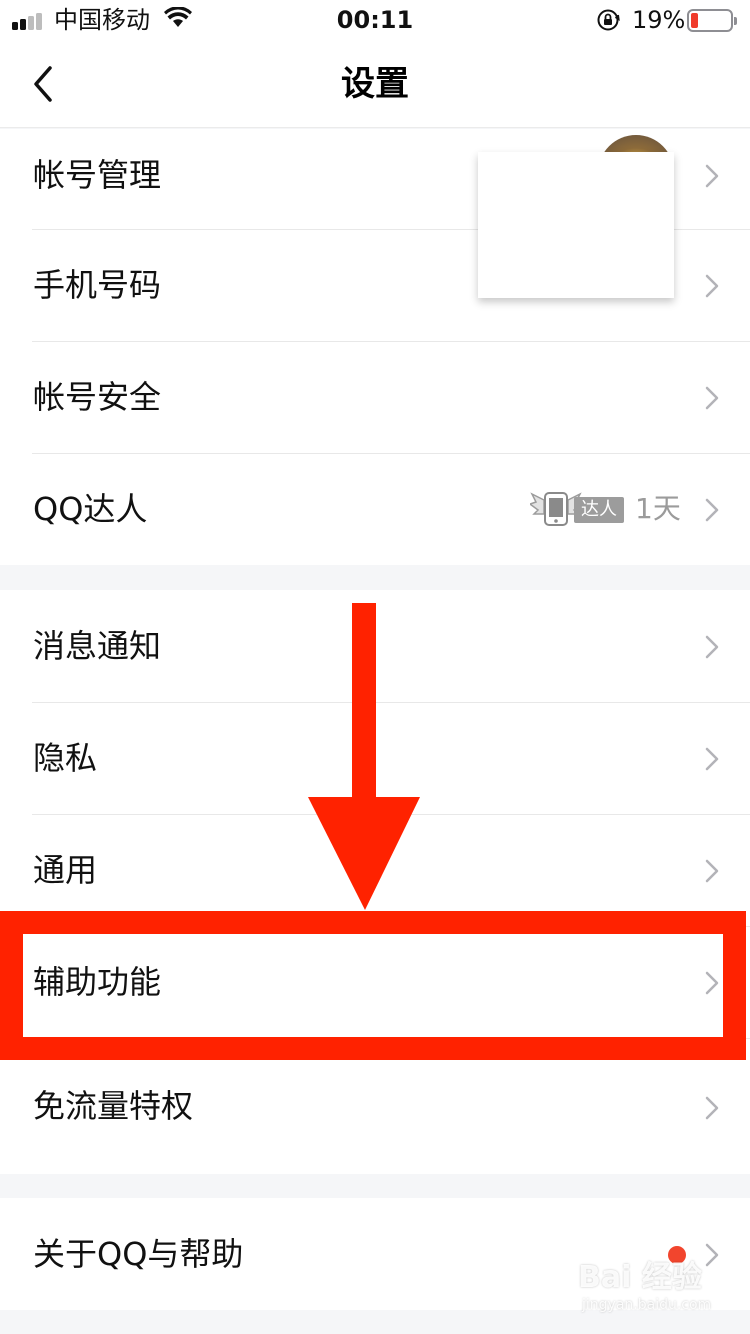  I want to click on settings-item-label: 手机号码, so click(97, 285).